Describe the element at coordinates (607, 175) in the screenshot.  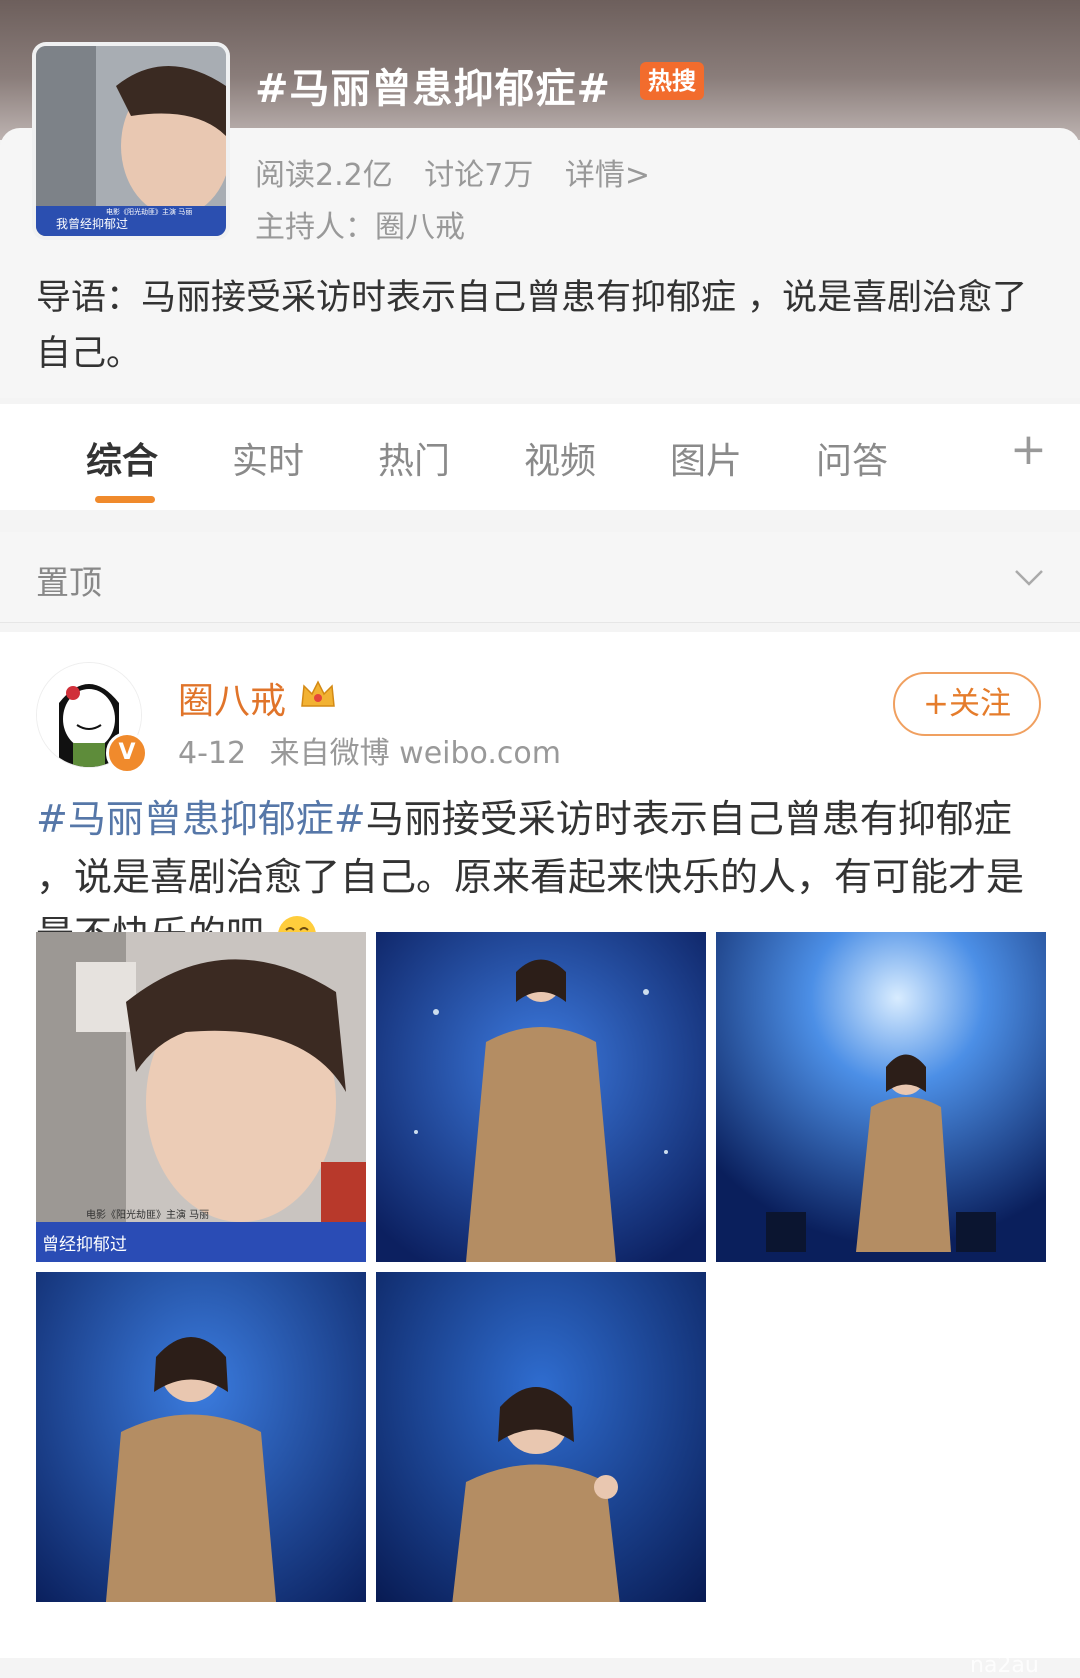
I see `details-link: 详情>` at that location.